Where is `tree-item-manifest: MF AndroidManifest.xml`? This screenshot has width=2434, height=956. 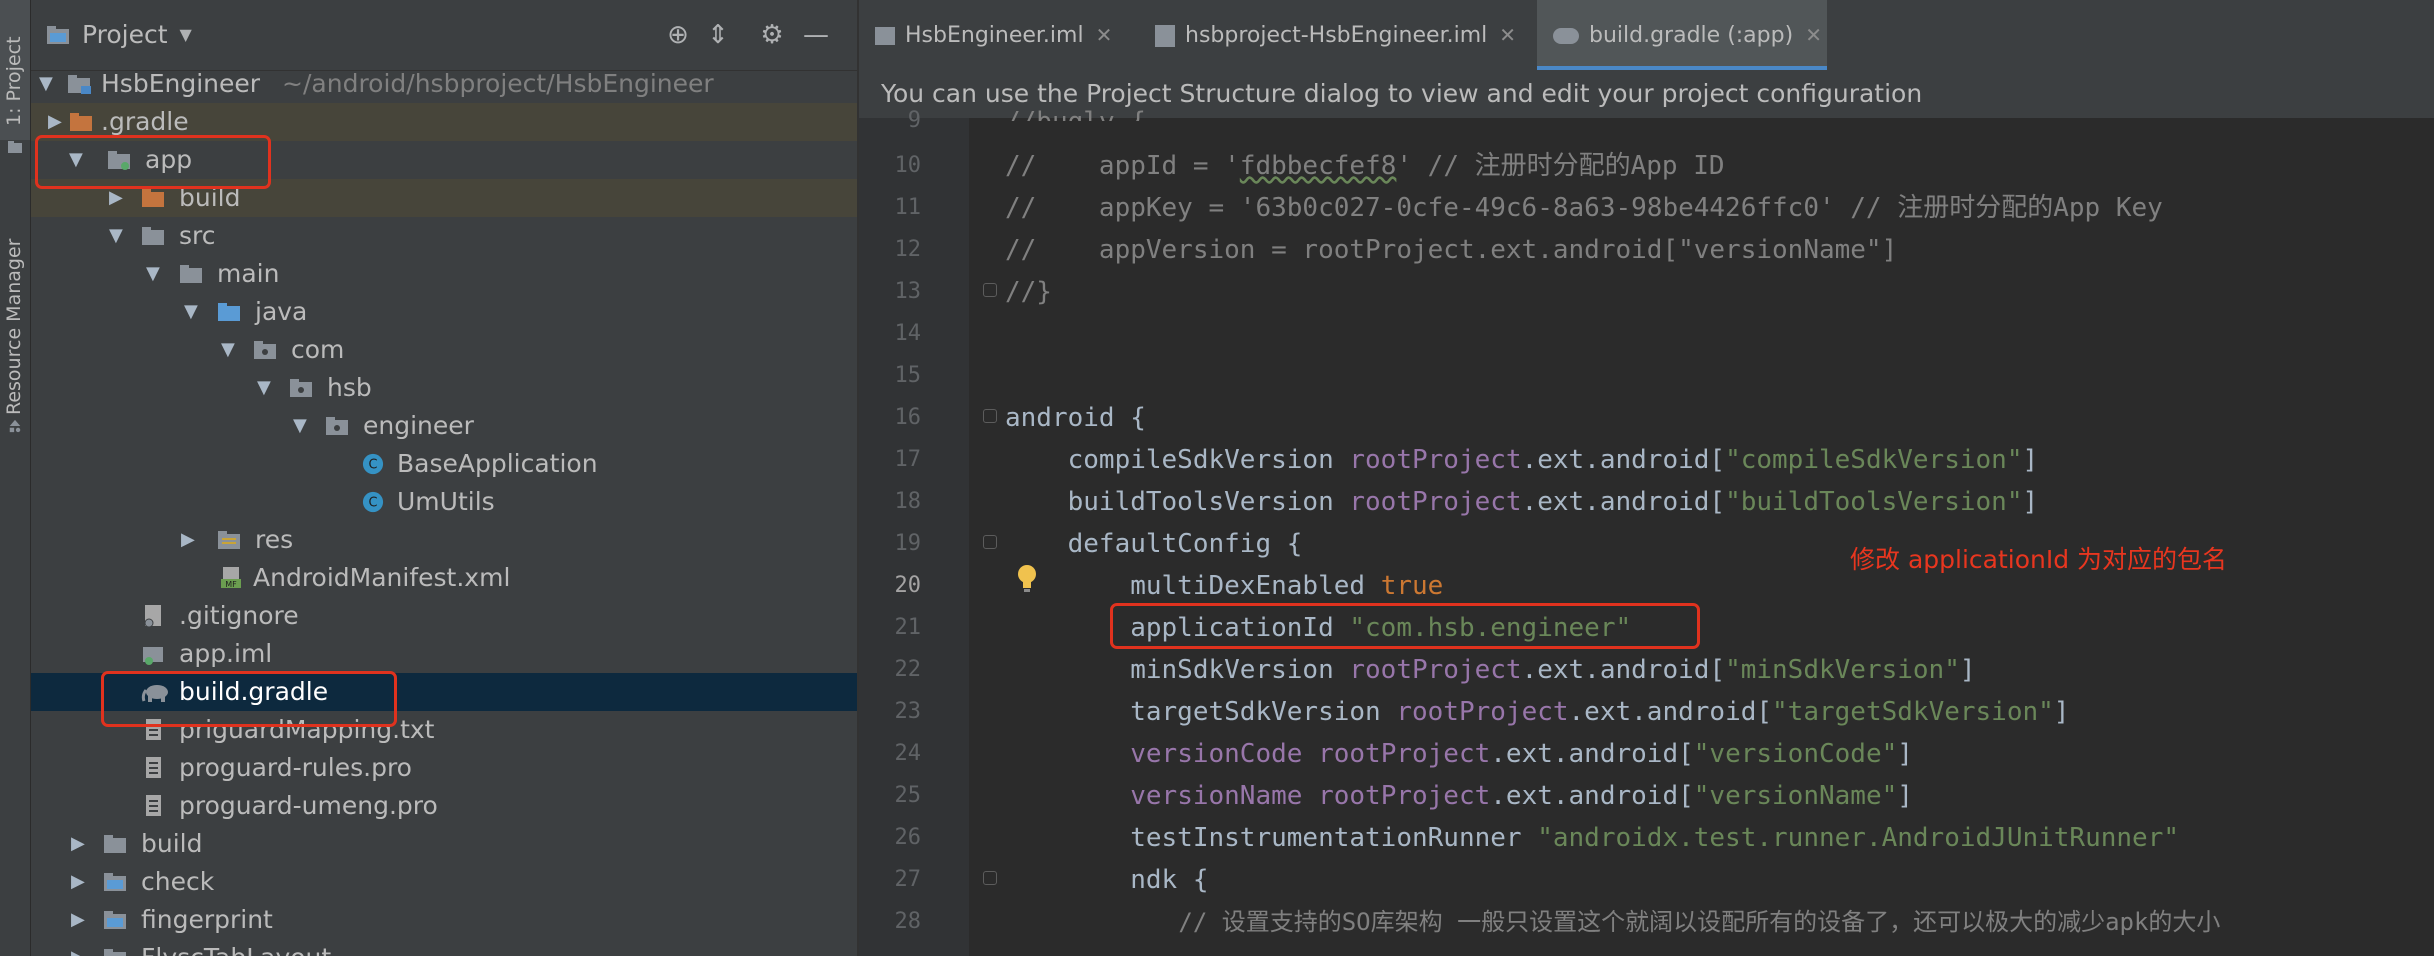
tree-item-manifest: MF AndroidManifest.xml is located at coordinates (444, 578).